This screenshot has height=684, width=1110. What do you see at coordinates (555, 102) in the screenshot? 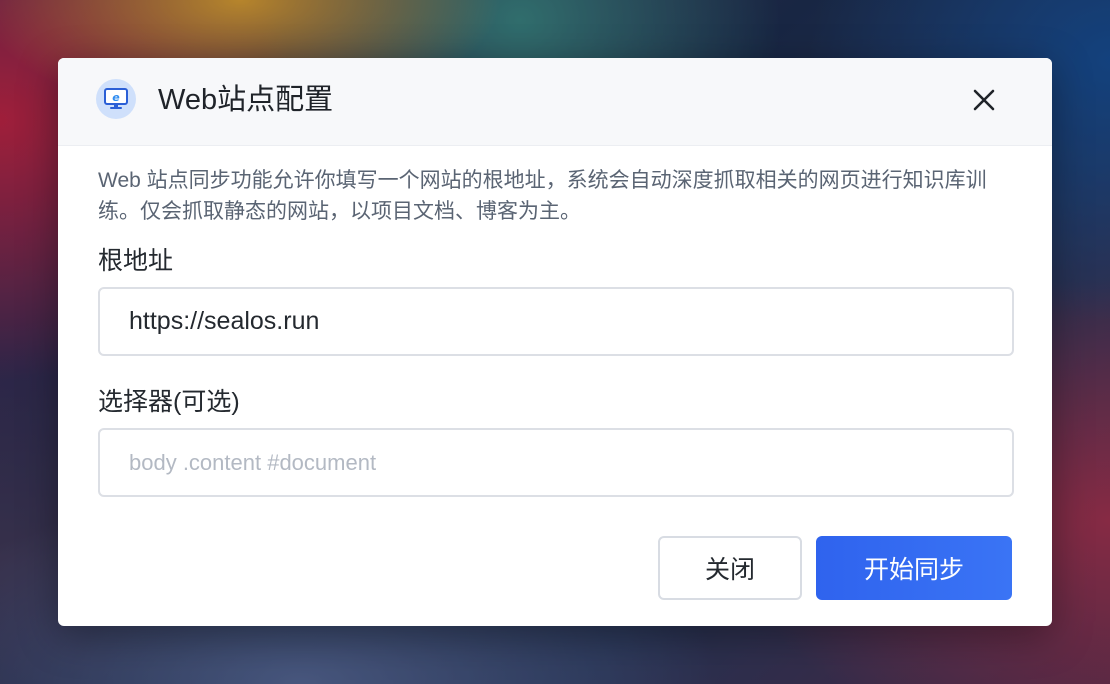
I see `dialog-header: e Web站点配置` at bounding box center [555, 102].